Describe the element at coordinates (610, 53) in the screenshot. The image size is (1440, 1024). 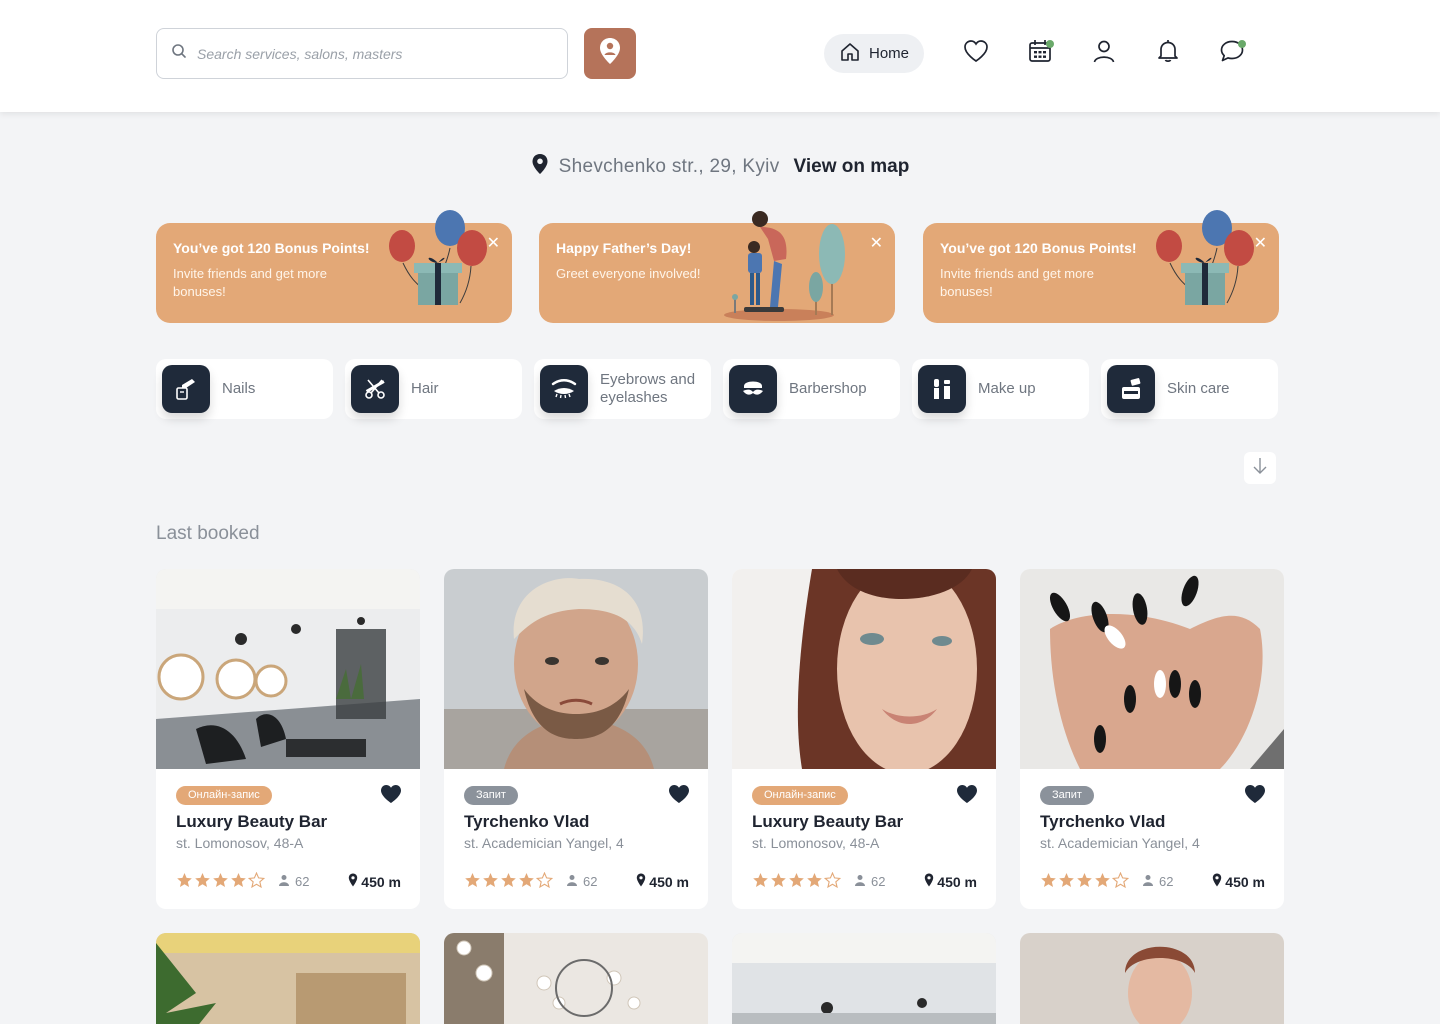
I see `location-button` at that location.